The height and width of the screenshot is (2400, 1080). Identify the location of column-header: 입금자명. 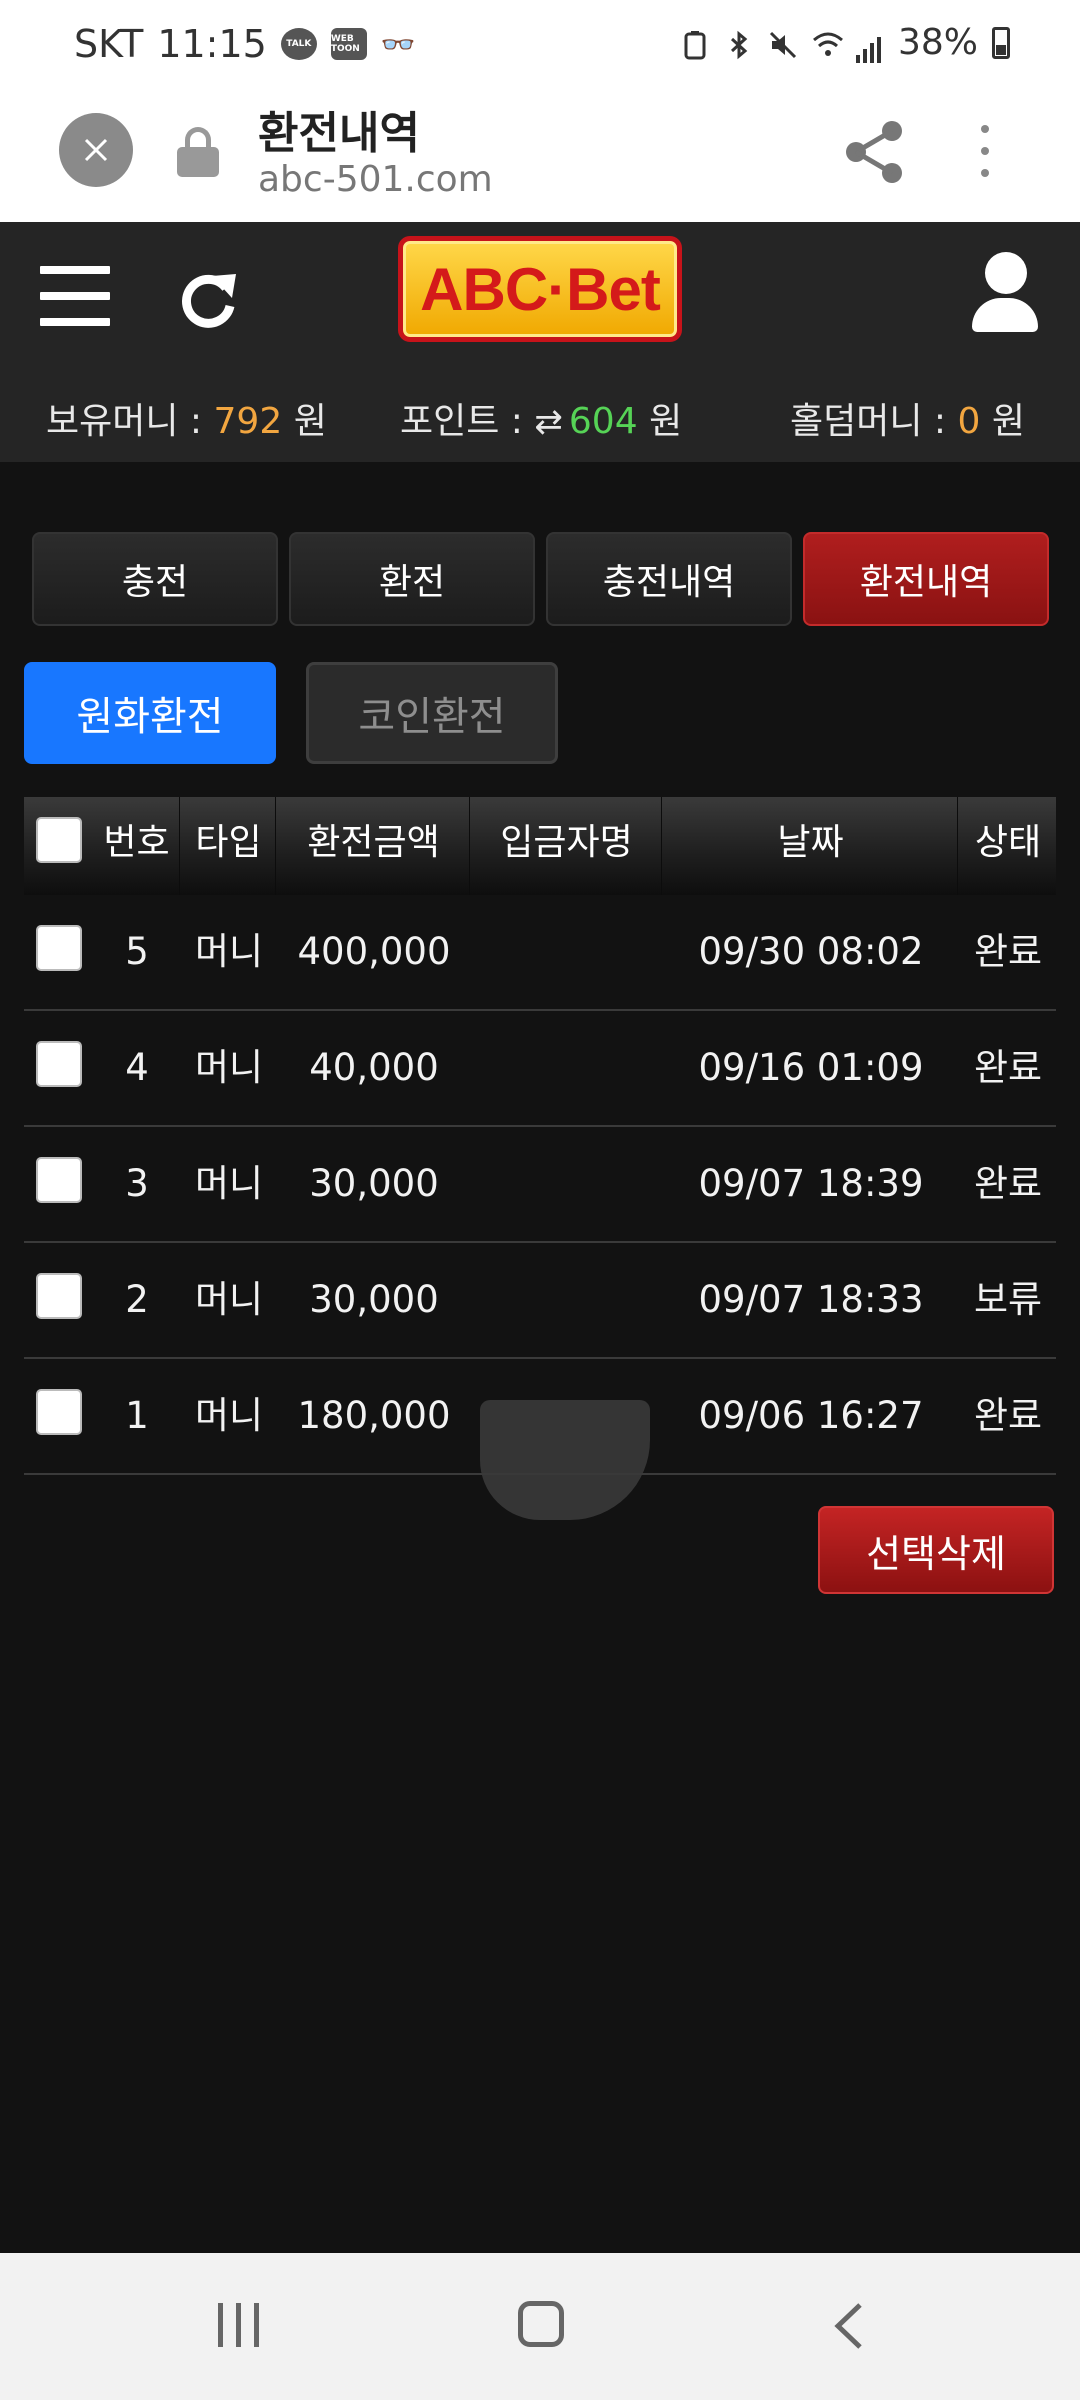
(567, 846).